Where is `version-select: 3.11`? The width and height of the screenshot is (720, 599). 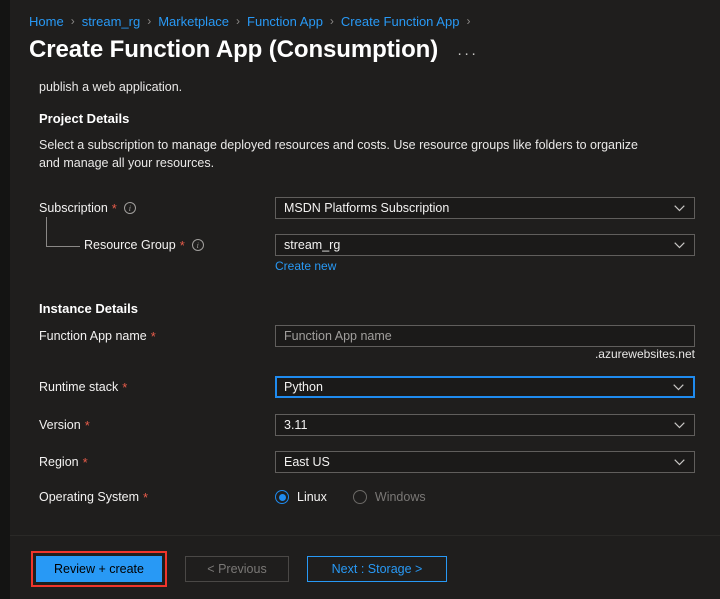
version-select: 3.11 is located at coordinates (485, 425).